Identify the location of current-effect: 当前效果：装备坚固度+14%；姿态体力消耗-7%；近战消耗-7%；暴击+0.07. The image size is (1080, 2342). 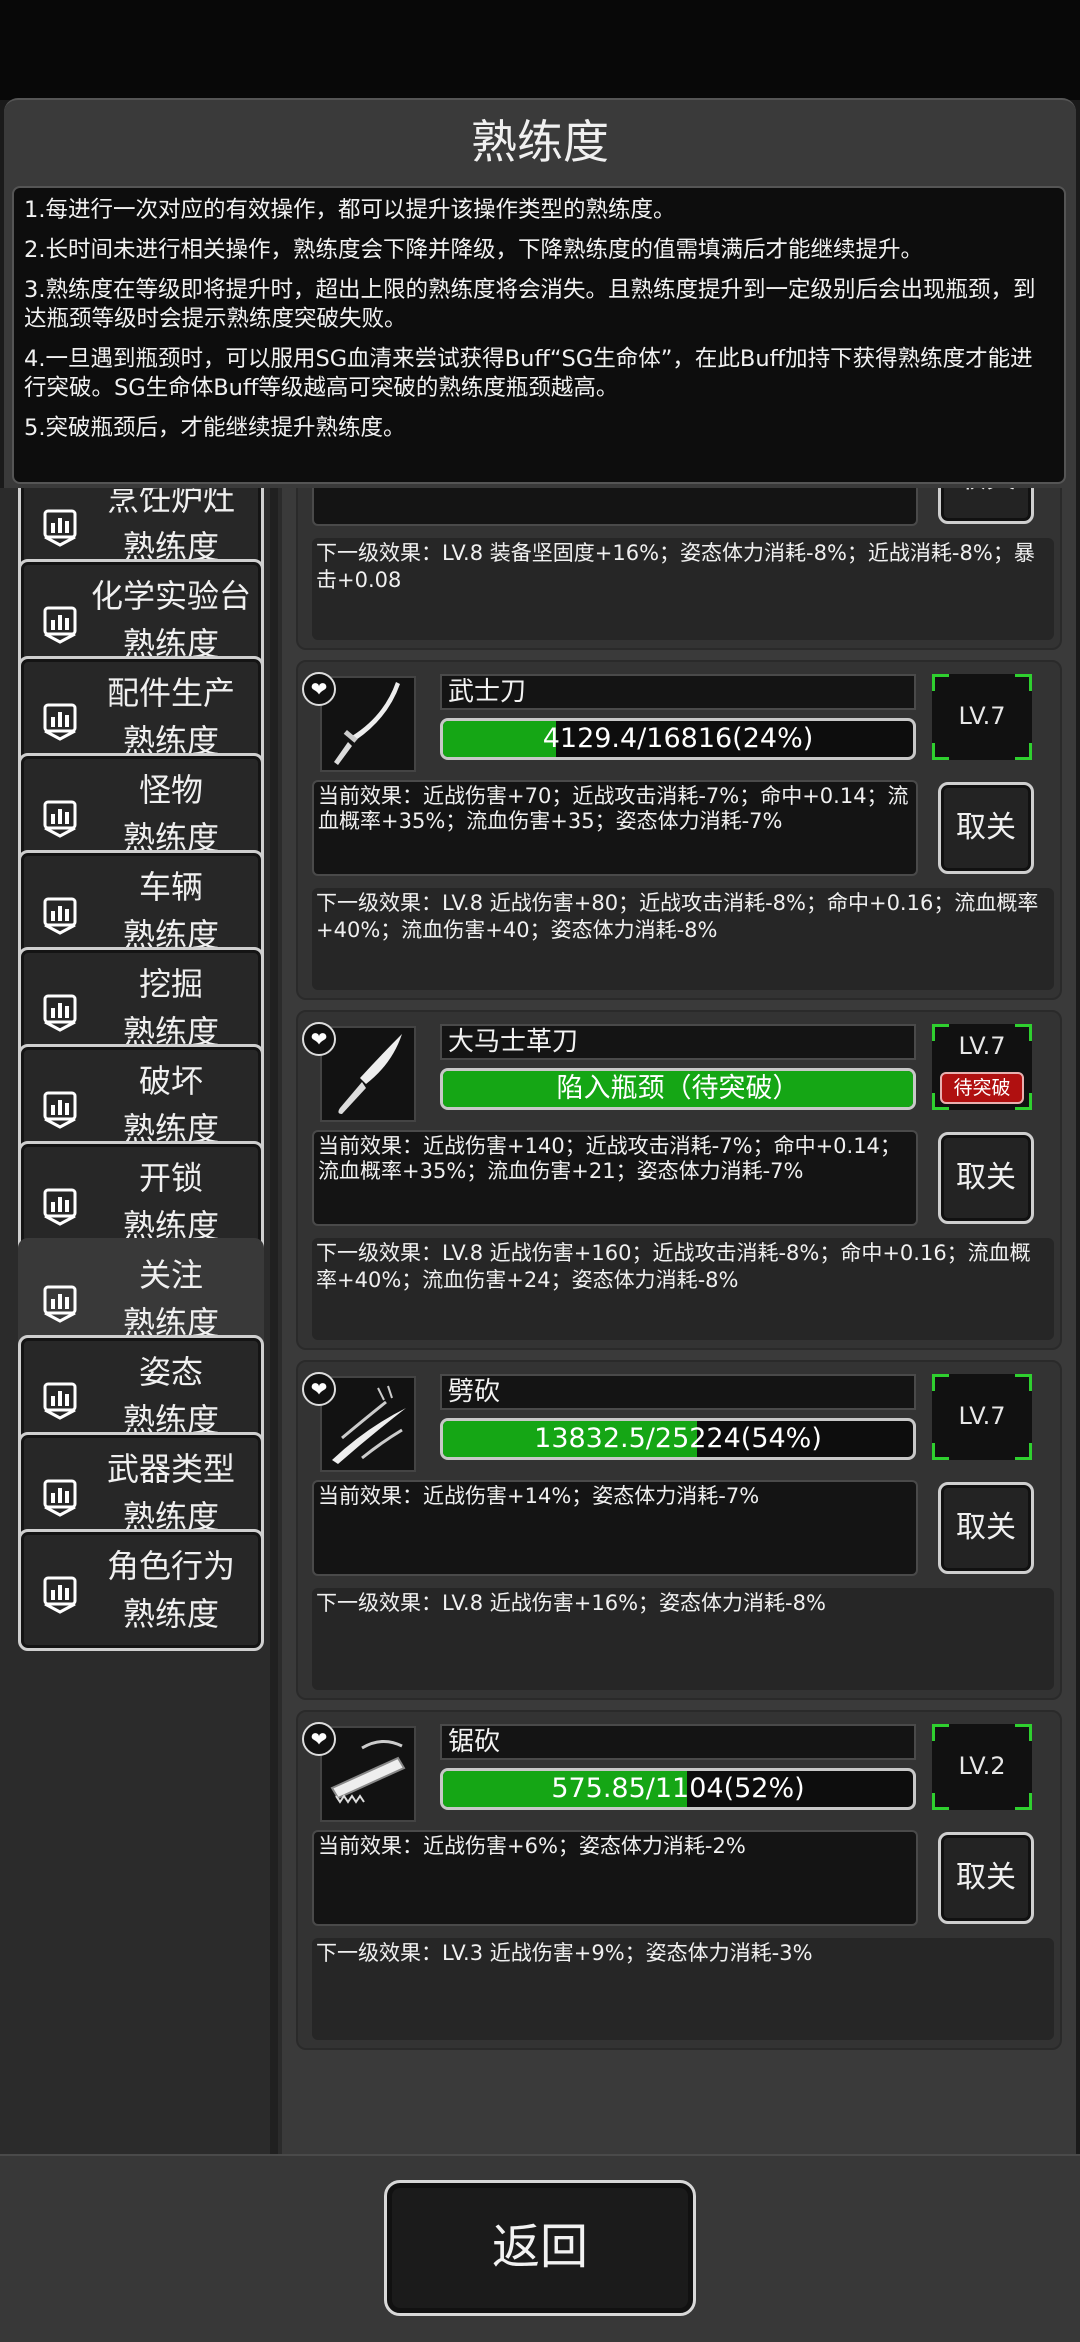
(615, 507).